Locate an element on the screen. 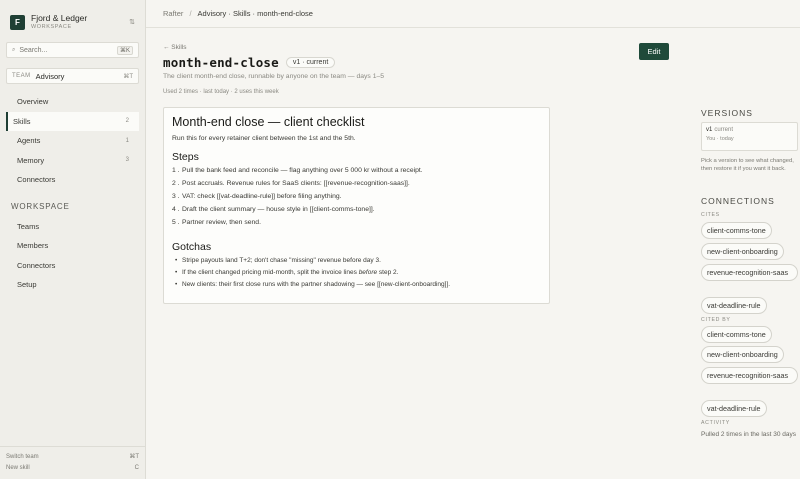  version-number: v1 is located at coordinates (709, 130).